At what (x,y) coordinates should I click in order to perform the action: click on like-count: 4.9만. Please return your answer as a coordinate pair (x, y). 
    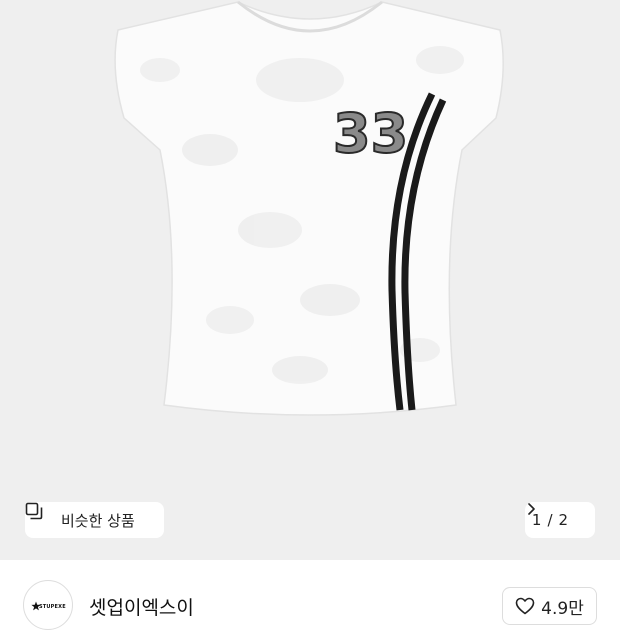
    Looking at the image, I should click on (562, 608).